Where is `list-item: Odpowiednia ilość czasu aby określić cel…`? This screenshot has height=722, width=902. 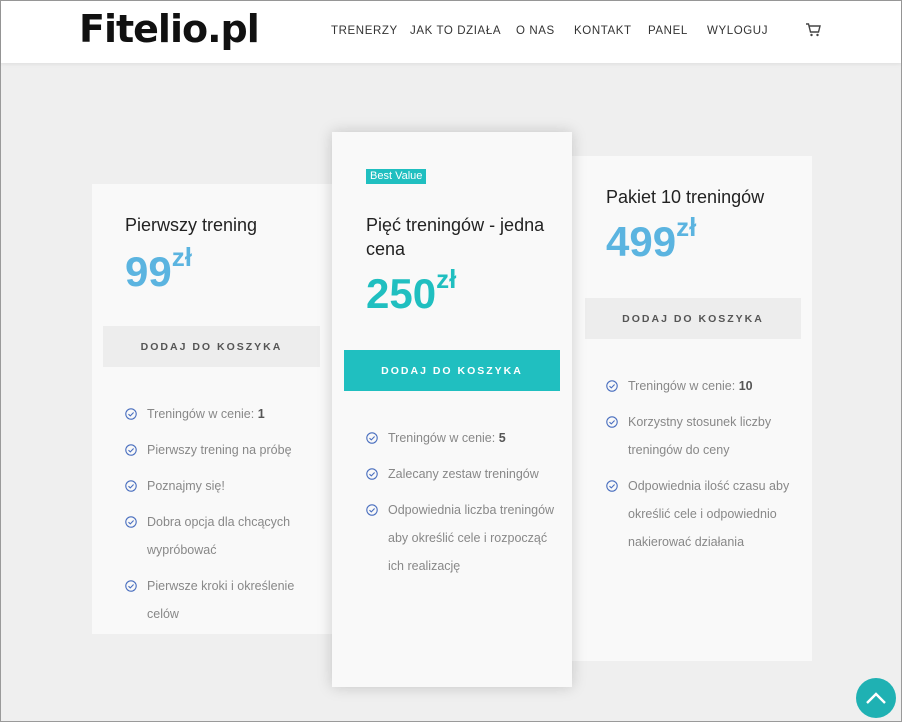 list-item: Odpowiednia ilość czasu aby określić cel… is located at coordinates (704, 514).